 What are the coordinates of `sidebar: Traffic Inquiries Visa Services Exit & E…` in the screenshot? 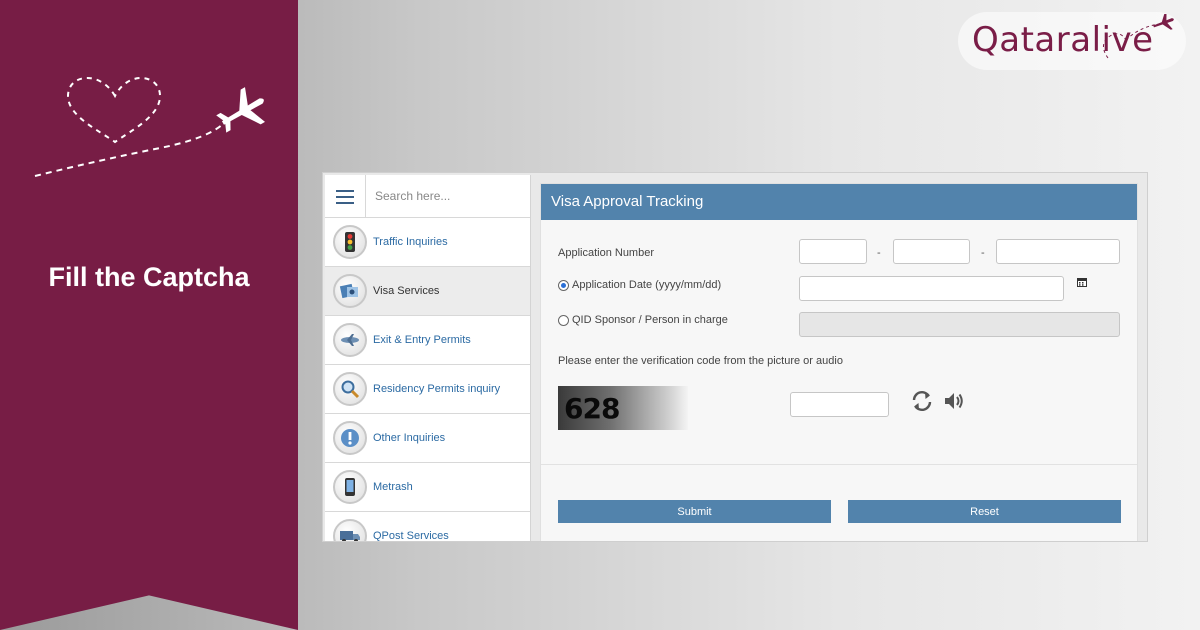 It's located at (428, 358).